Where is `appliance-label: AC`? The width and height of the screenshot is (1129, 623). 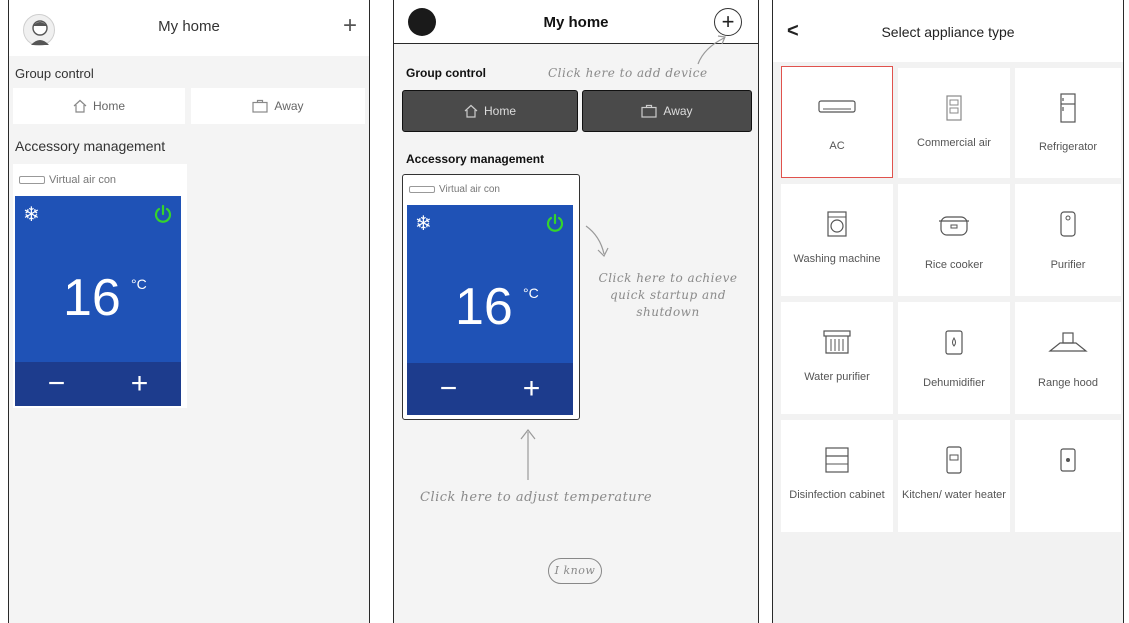 appliance-label: AC is located at coordinates (837, 146).